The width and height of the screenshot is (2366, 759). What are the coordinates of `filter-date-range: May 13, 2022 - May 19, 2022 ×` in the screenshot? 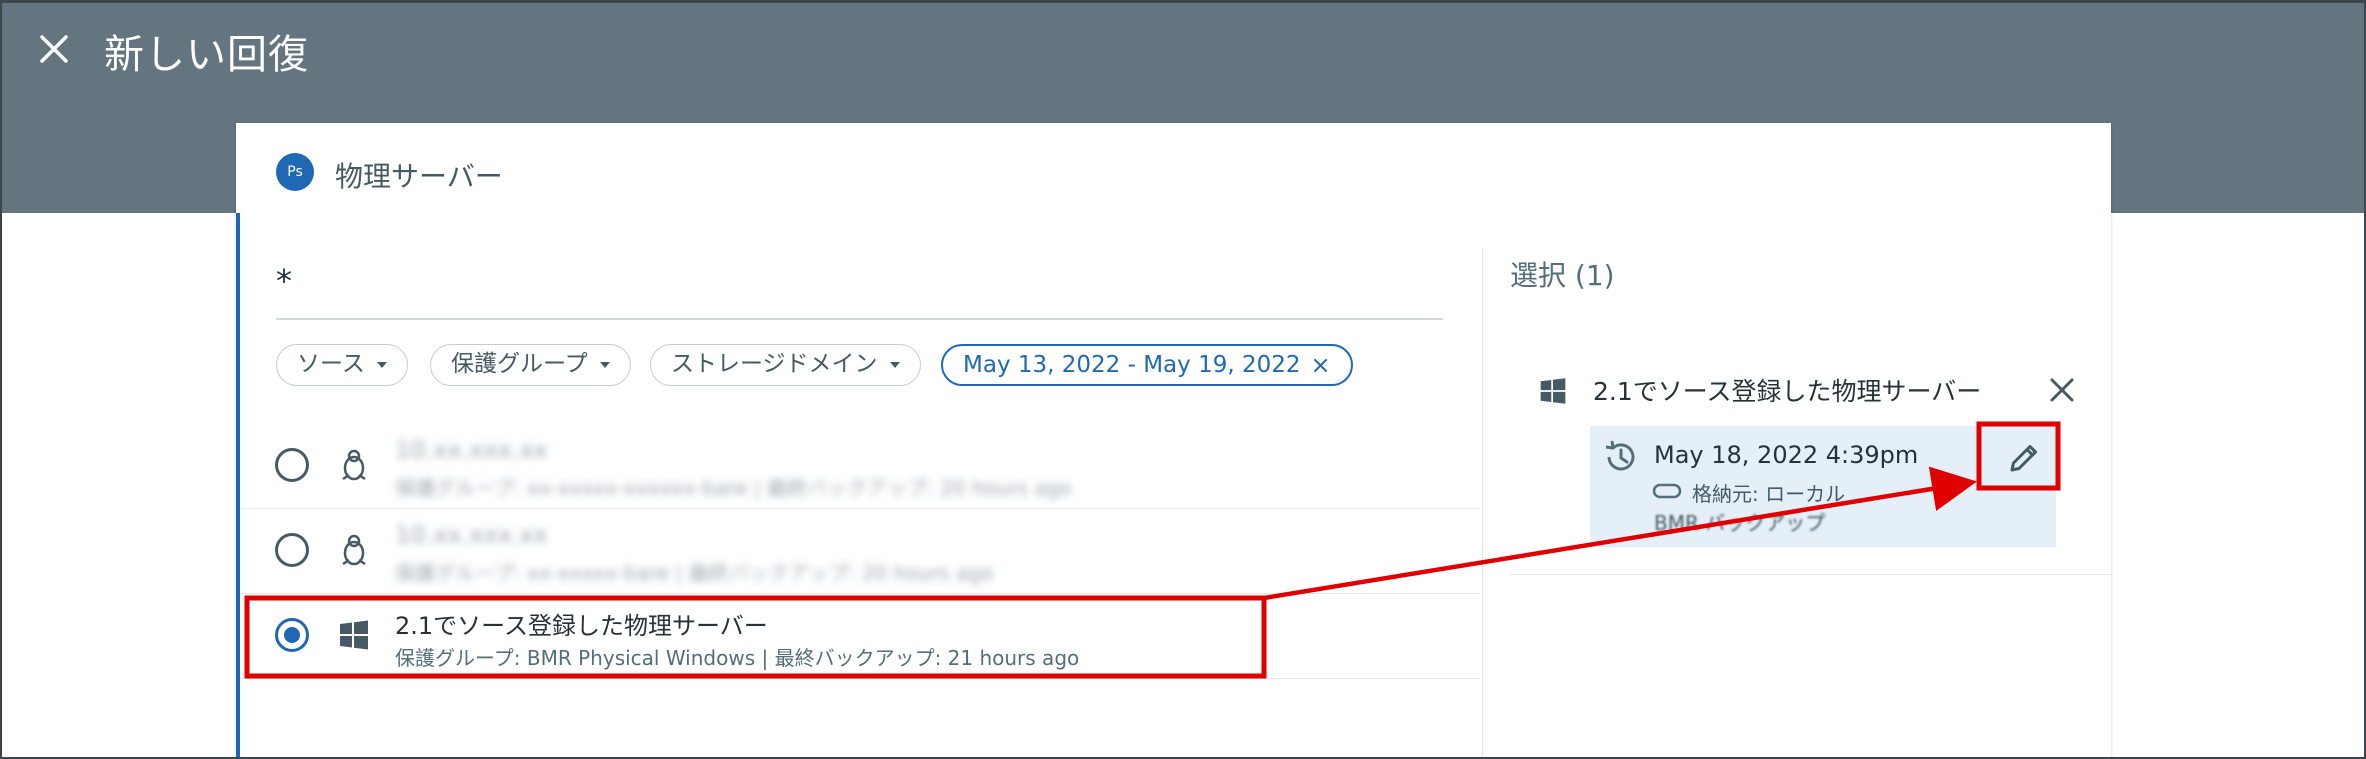 It's located at (1147, 365).